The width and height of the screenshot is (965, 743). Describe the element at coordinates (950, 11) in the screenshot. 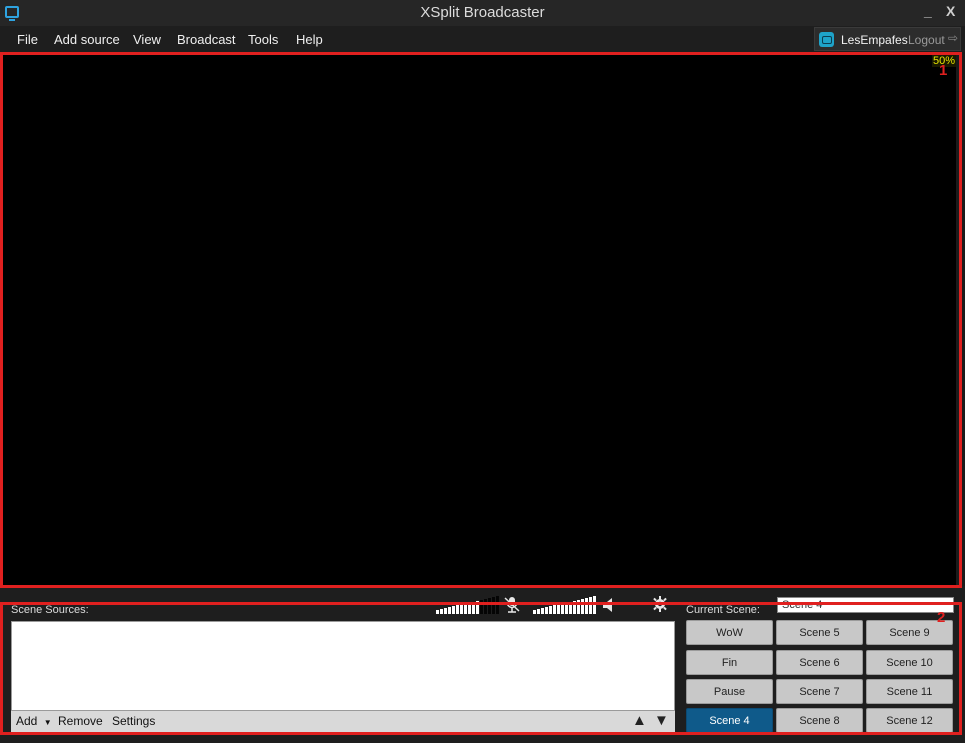

I see `close-button: X` at that location.